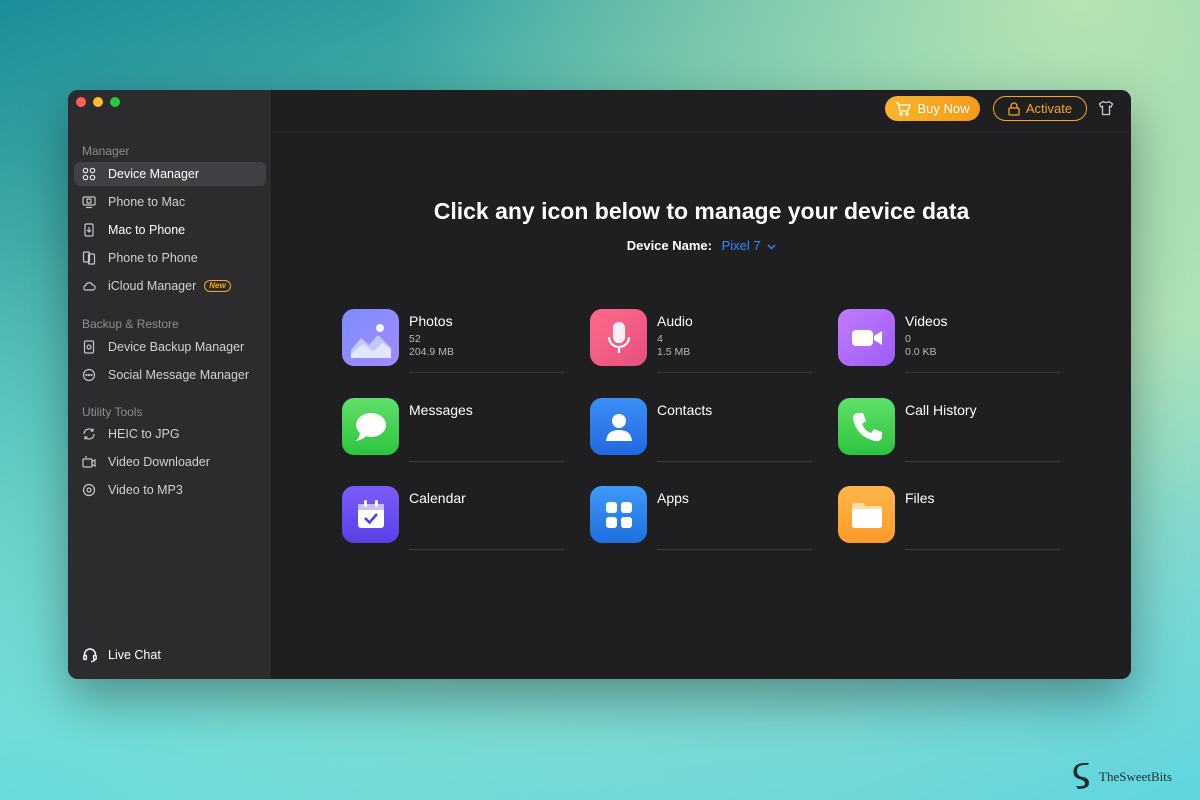 The image size is (1200, 800). I want to click on tile-name: Calendar, so click(437, 498).